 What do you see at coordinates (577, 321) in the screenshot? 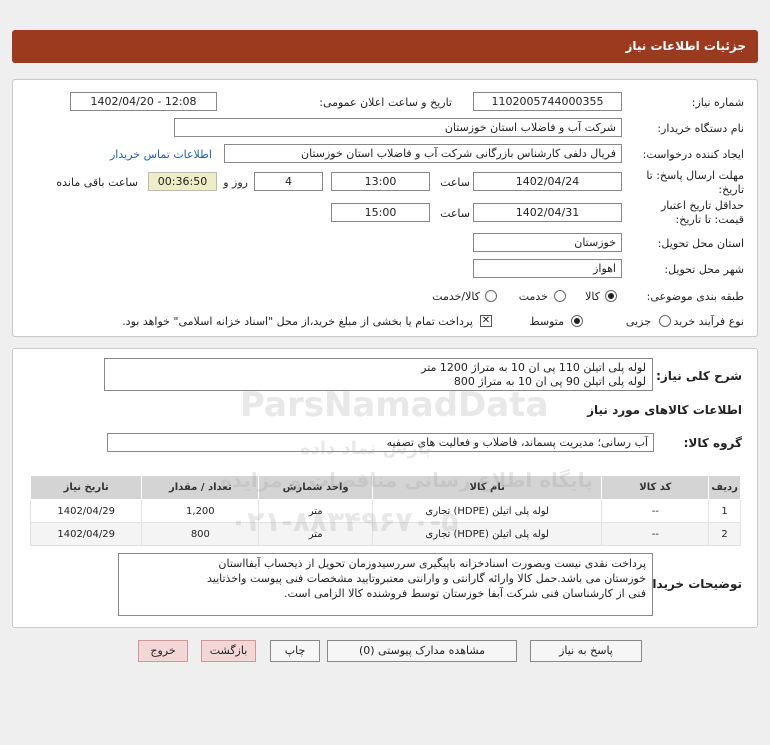
I see `process-medium-radio` at bounding box center [577, 321].